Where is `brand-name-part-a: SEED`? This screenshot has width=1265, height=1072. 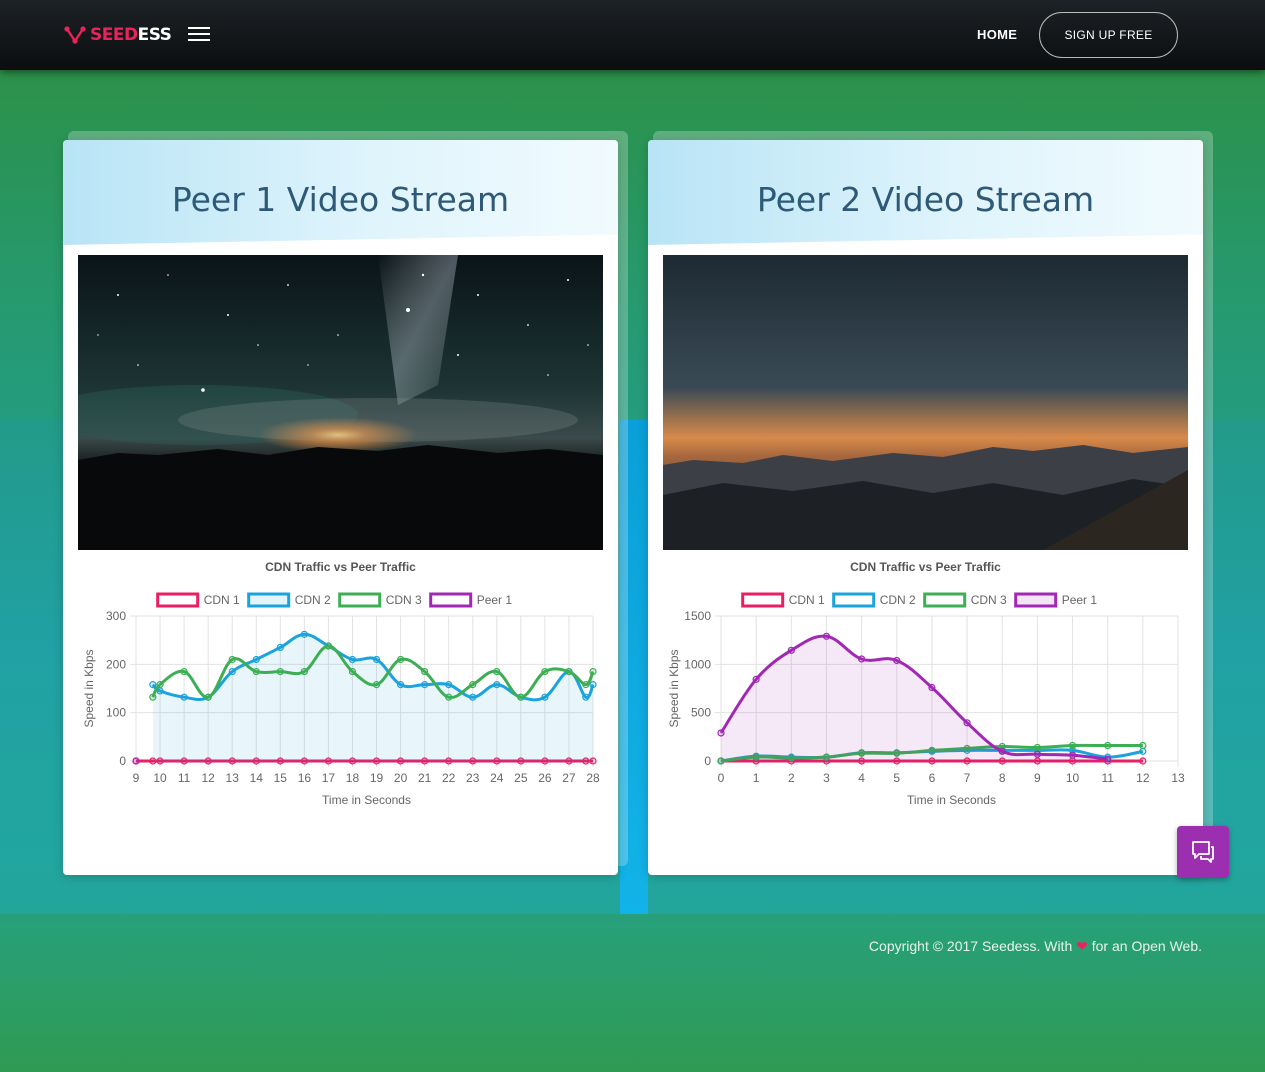
brand-name-part-a: SEED is located at coordinates (114, 35).